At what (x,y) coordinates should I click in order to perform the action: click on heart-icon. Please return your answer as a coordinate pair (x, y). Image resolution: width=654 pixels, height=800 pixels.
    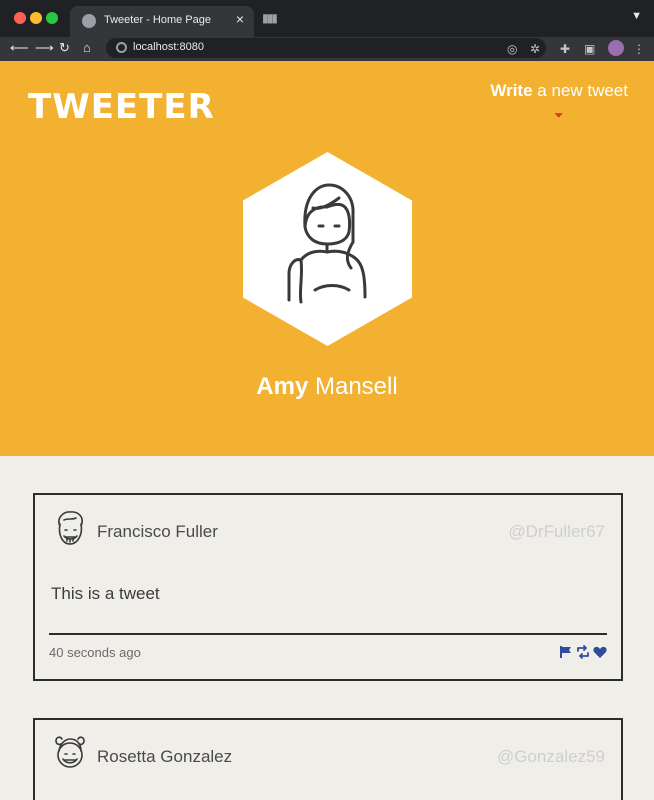
    Looking at the image, I should click on (600, 652).